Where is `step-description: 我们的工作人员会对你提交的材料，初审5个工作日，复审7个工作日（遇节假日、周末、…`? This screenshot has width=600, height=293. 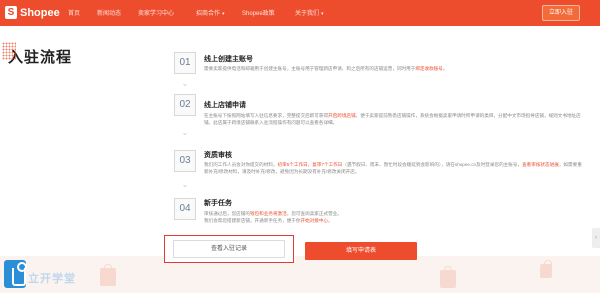
step-description: 我们的工作人员会对你提交的材料，初审5个工作日，复审7个工作日（遇节假日、周末、… is located at coordinates (394, 168).